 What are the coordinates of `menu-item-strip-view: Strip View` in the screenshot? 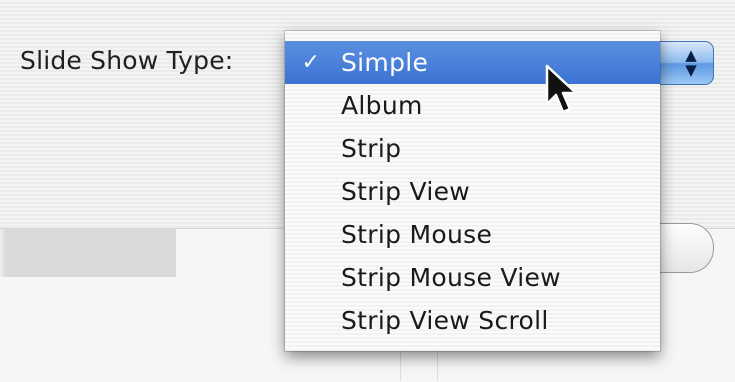 It's located at (472, 191).